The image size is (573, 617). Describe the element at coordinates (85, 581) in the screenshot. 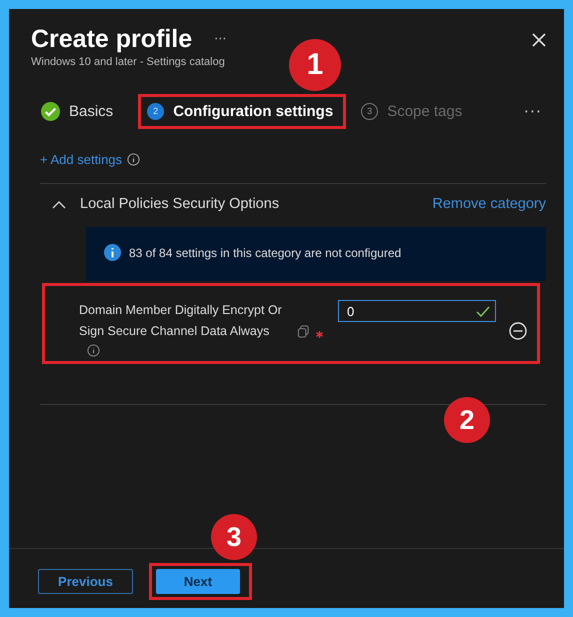

I see `previous-button: Previous` at that location.